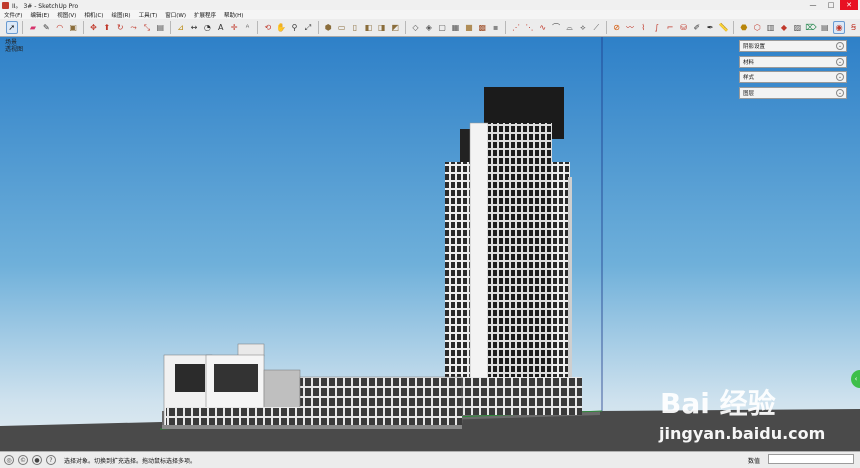 The width and height of the screenshot is (860, 468). Describe the element at coordinates (160, 27) in the screenshot. I see `offset-tool-icon: ▤` at that location.